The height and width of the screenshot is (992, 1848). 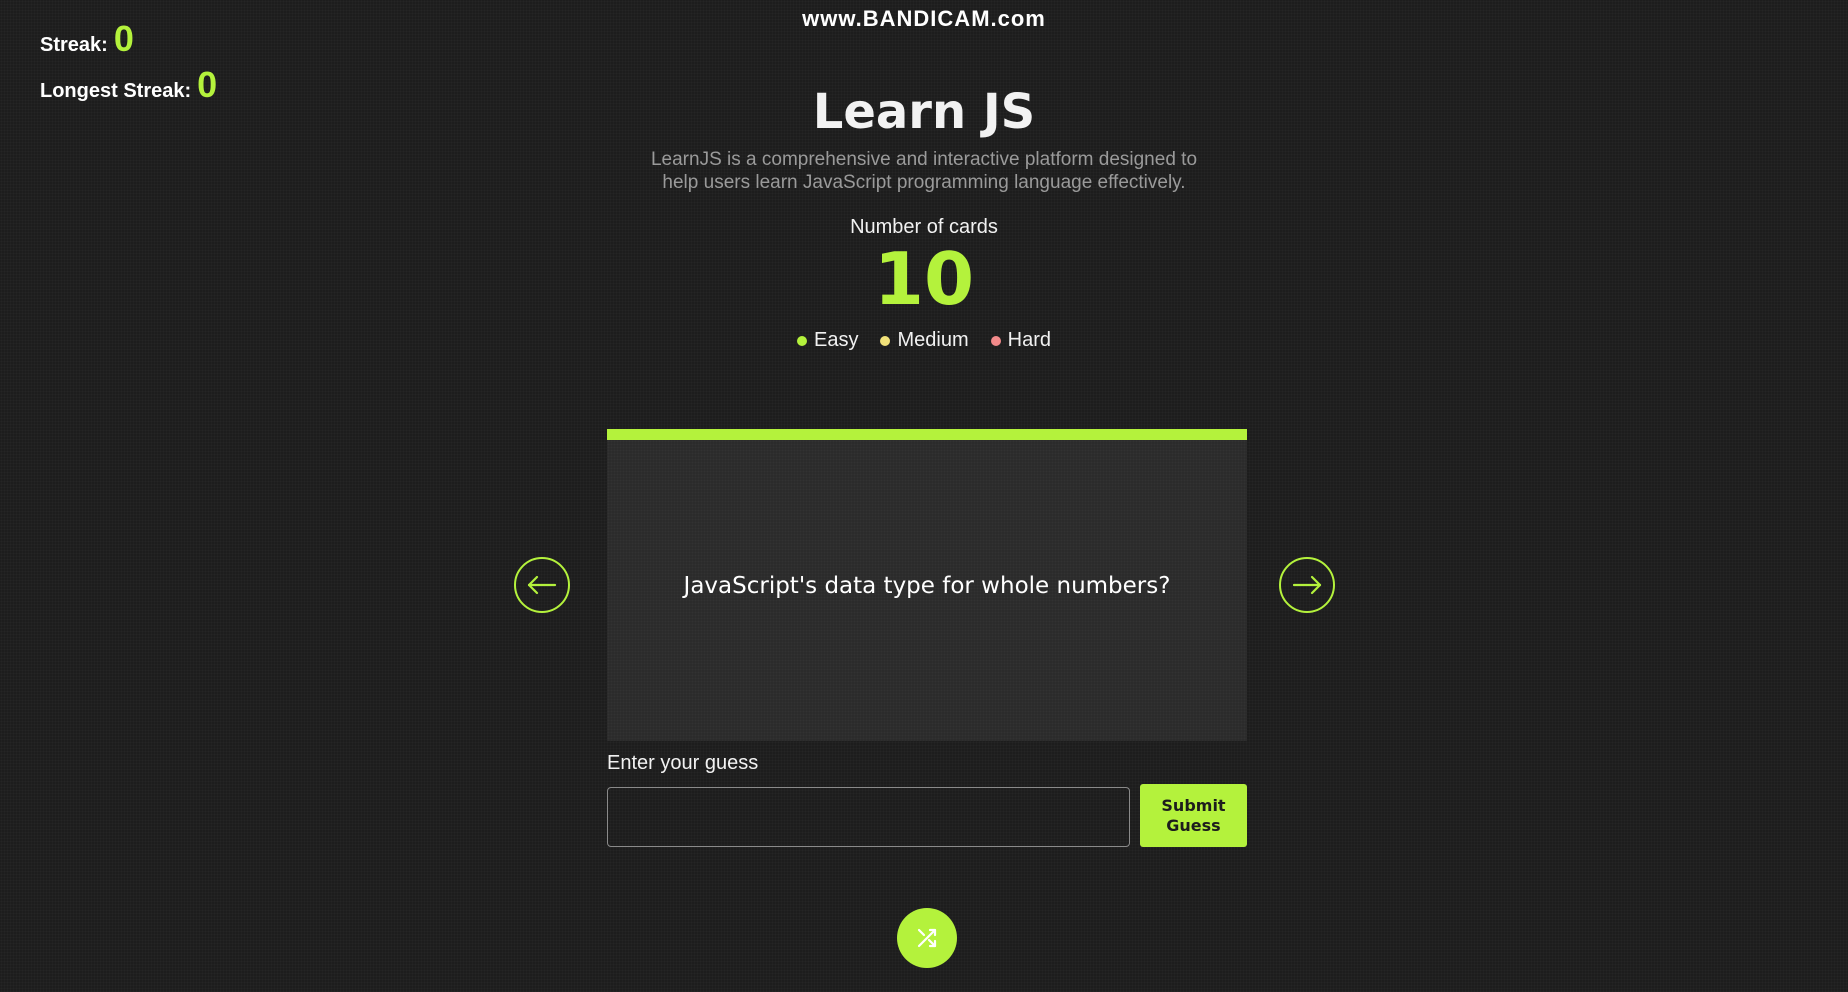 I want to click on streak-row: Streak: 0, so click(x=128, y=41).